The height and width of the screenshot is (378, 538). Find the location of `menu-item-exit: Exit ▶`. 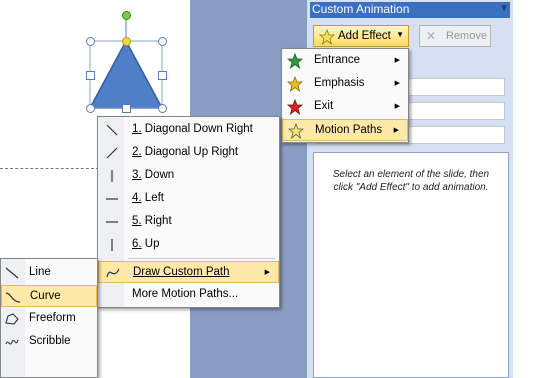

menu-item-exit: Exit ▶ is located at coordinates (345, 107).